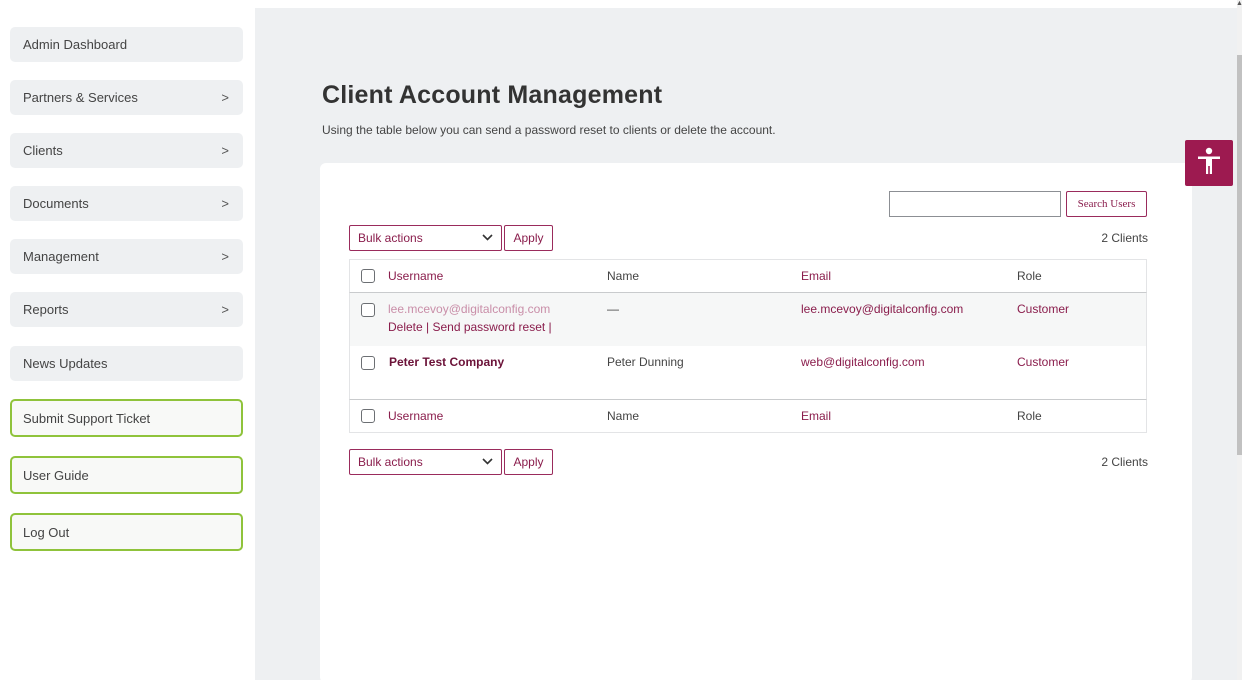 Image resolution: width=1242 pixels, height=683 pixels. What do you see at coordinates (126, 363) in the screenshot?
I see `sidebar-item-news-updates: News Updates` at bounding box center [126, 363].